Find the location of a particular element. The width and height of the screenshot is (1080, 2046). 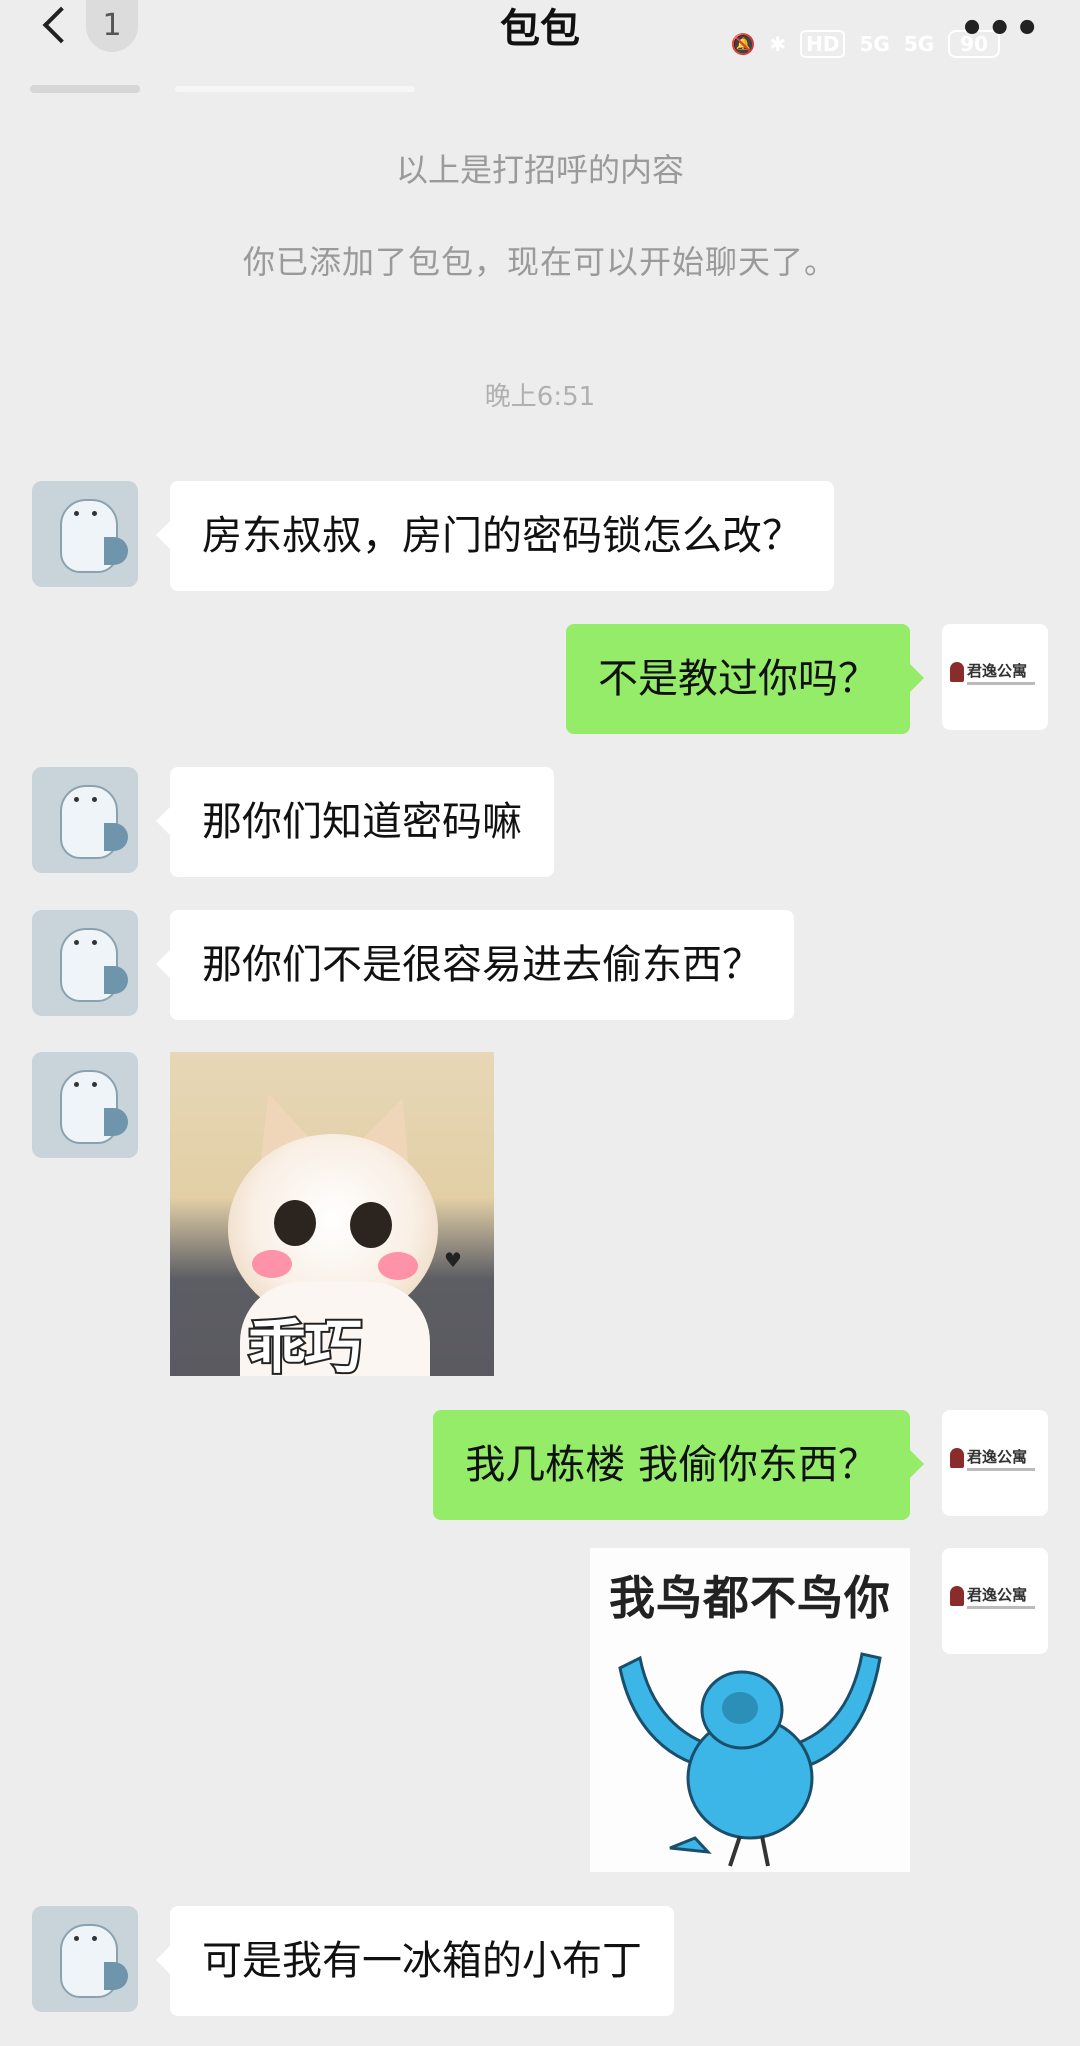

timestamp: 晚上6:51 is located at coordinates (540, 397).